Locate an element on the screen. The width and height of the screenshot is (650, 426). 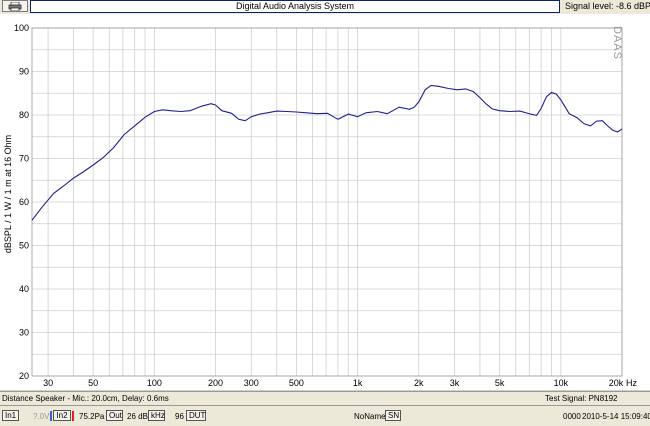
y-axis-label: dBSPL / 1 W / 1 m at 16 Ohm is located at coordinates (8, 194).